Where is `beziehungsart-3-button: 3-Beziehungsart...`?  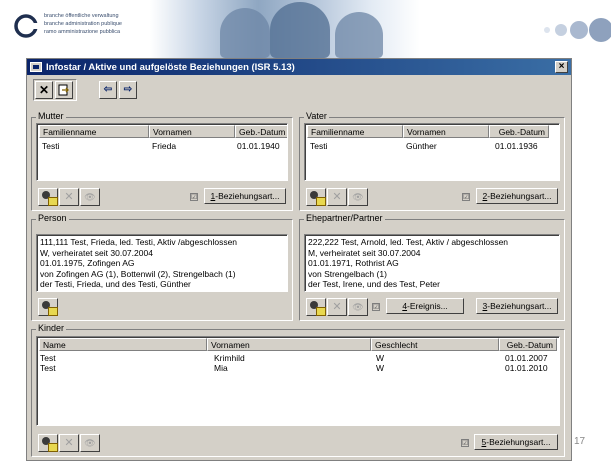
beziehungsart-3-button: 3-Beziehungsart... is located at coordinates (517, 306).